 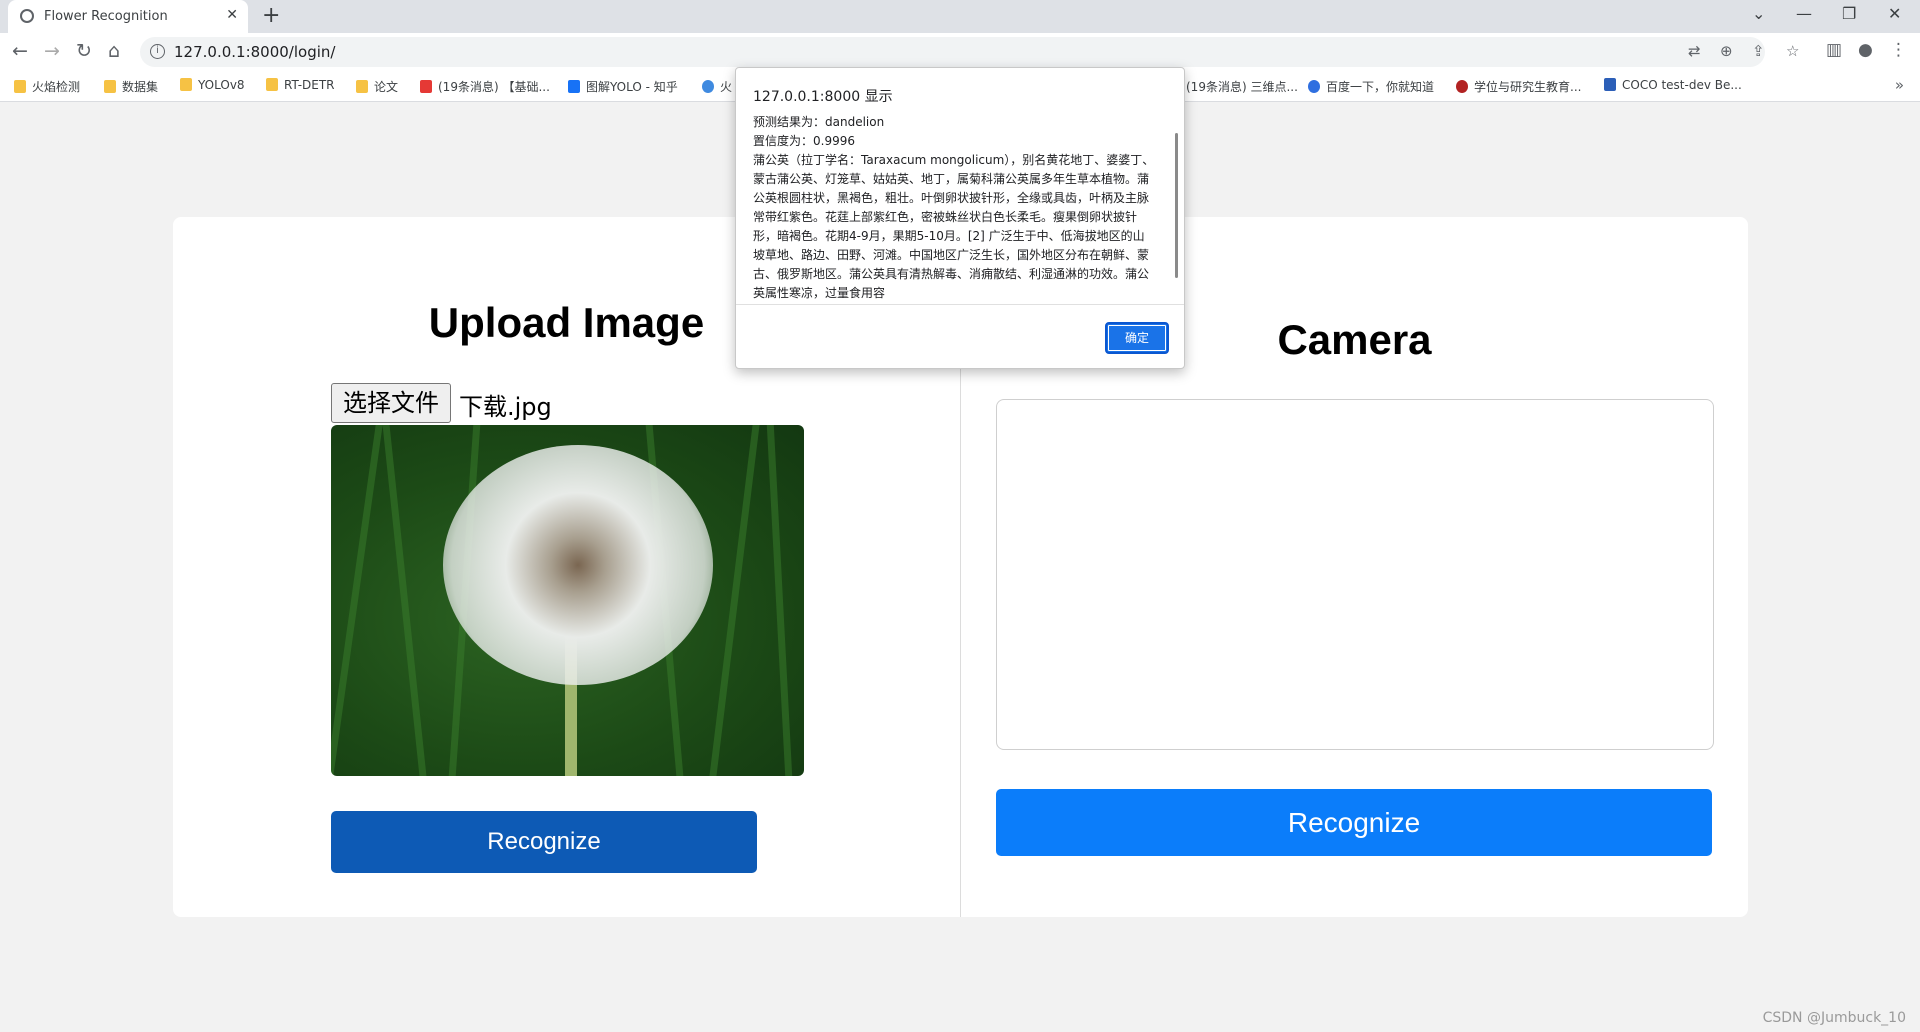 I want to click on globe-icon, so click(x=27, y=16).